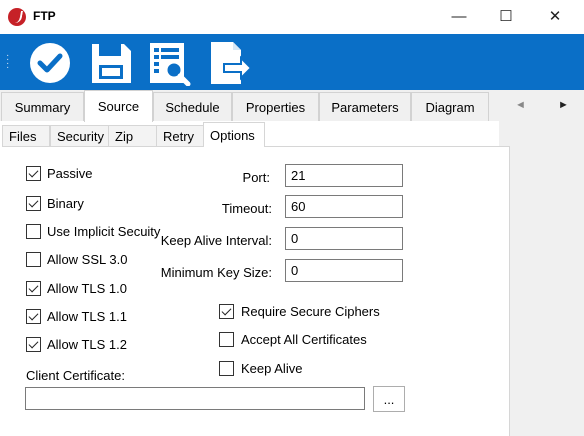 The width and height of the screenshot is (584, 436). Describe the element at coordinates (256, 177) in the screenshot. I see `port-label: Port:` at that location.